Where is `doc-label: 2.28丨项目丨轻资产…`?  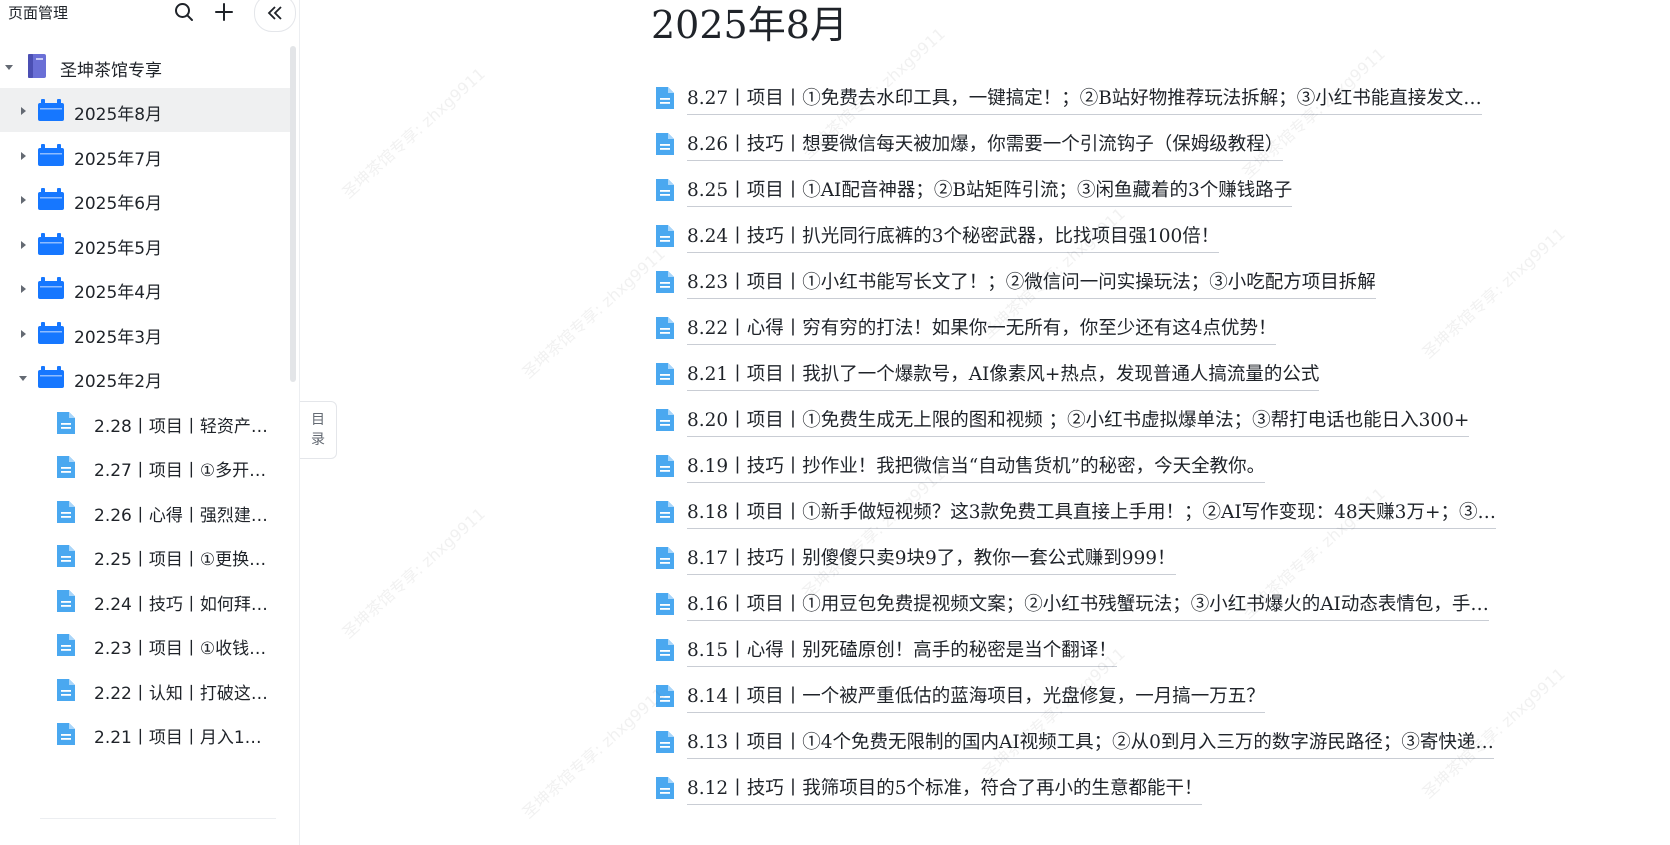 doc-label: 2.28丨项目丨轻资产… is located at coordinates (181, 427).